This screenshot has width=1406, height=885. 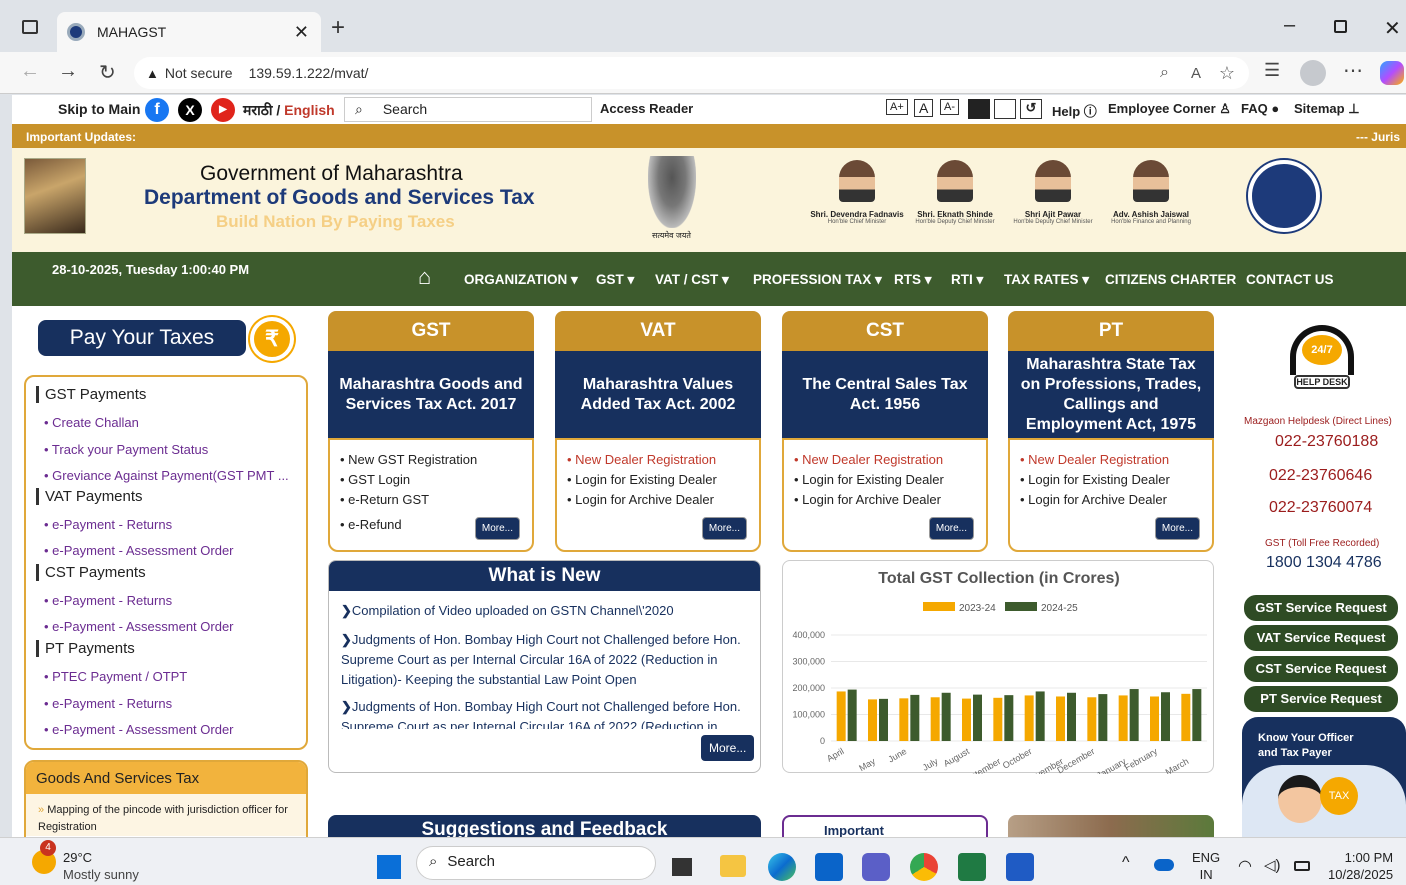 I want to click on x-twitter-icon: X, so click(x=190, y=110).